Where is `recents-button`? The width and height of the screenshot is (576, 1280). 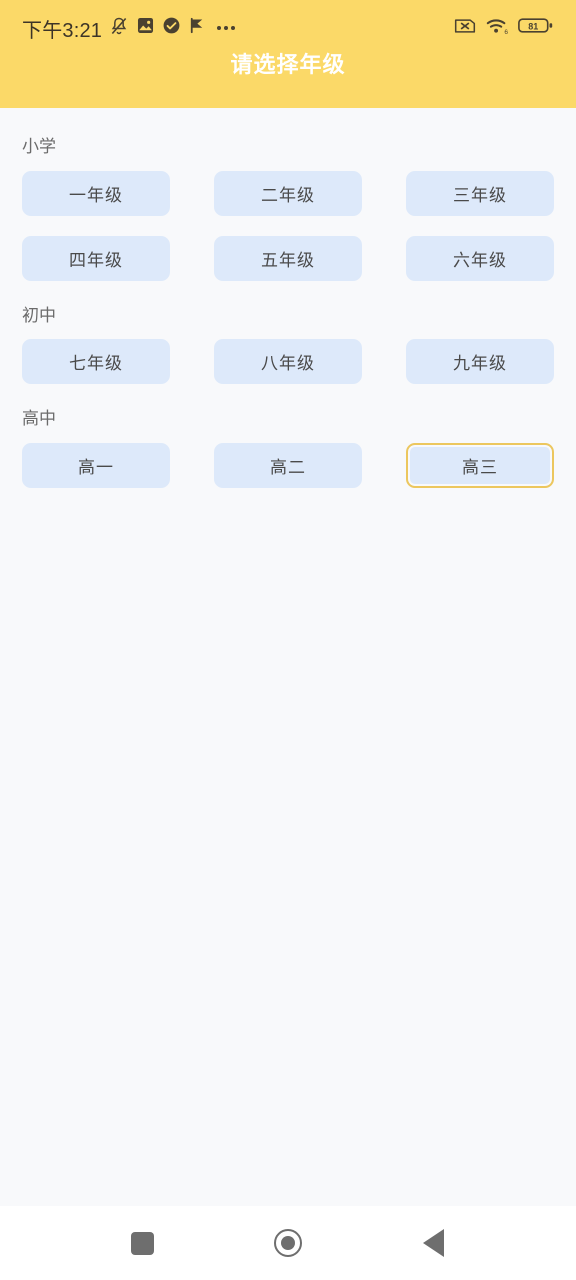
recents-button is located at coordinates (143, 1243).